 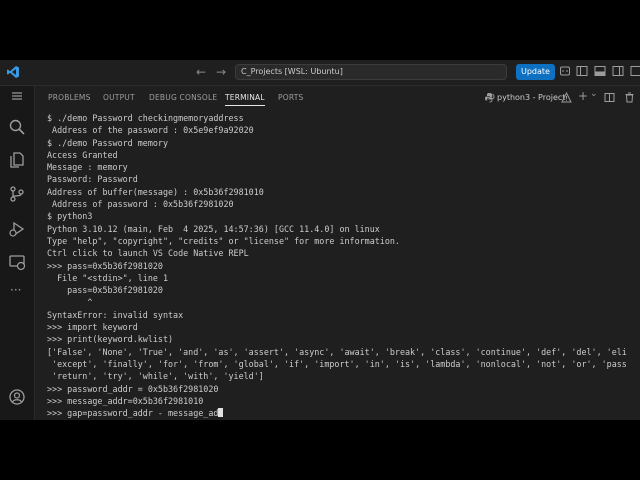 What do you see at coordinates (17, 229) in the screenshot?
I see `run-debug-icon` at bounding box center [17, 229].